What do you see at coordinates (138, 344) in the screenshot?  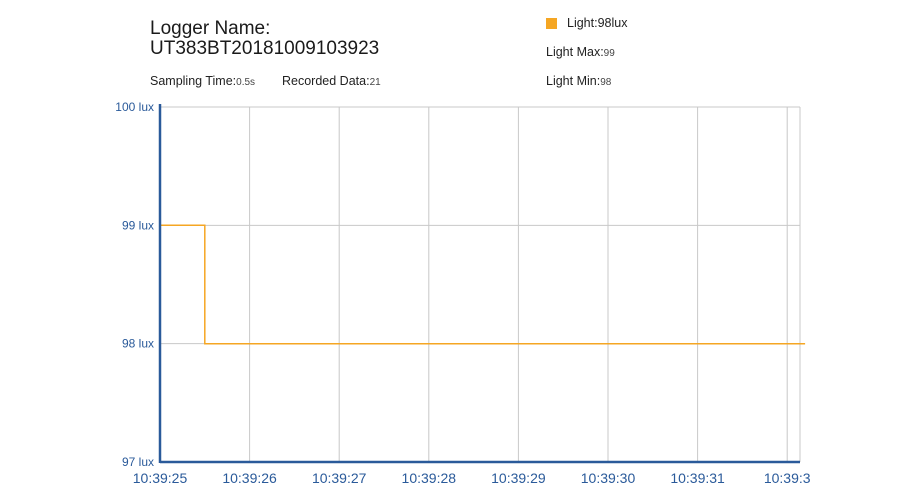 I see `y-tick-label: 98 lux` at bounding box center [138, 344].